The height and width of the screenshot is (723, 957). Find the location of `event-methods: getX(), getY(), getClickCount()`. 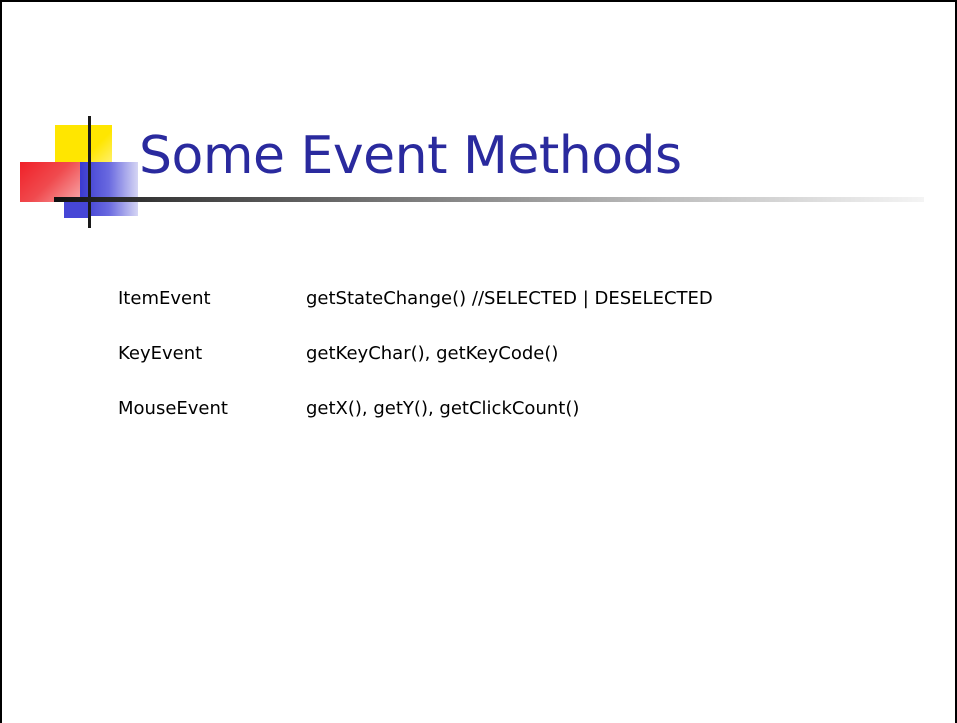

event-methods: getX(), getY(), getClickCount() is located at coordinates (443, 408).